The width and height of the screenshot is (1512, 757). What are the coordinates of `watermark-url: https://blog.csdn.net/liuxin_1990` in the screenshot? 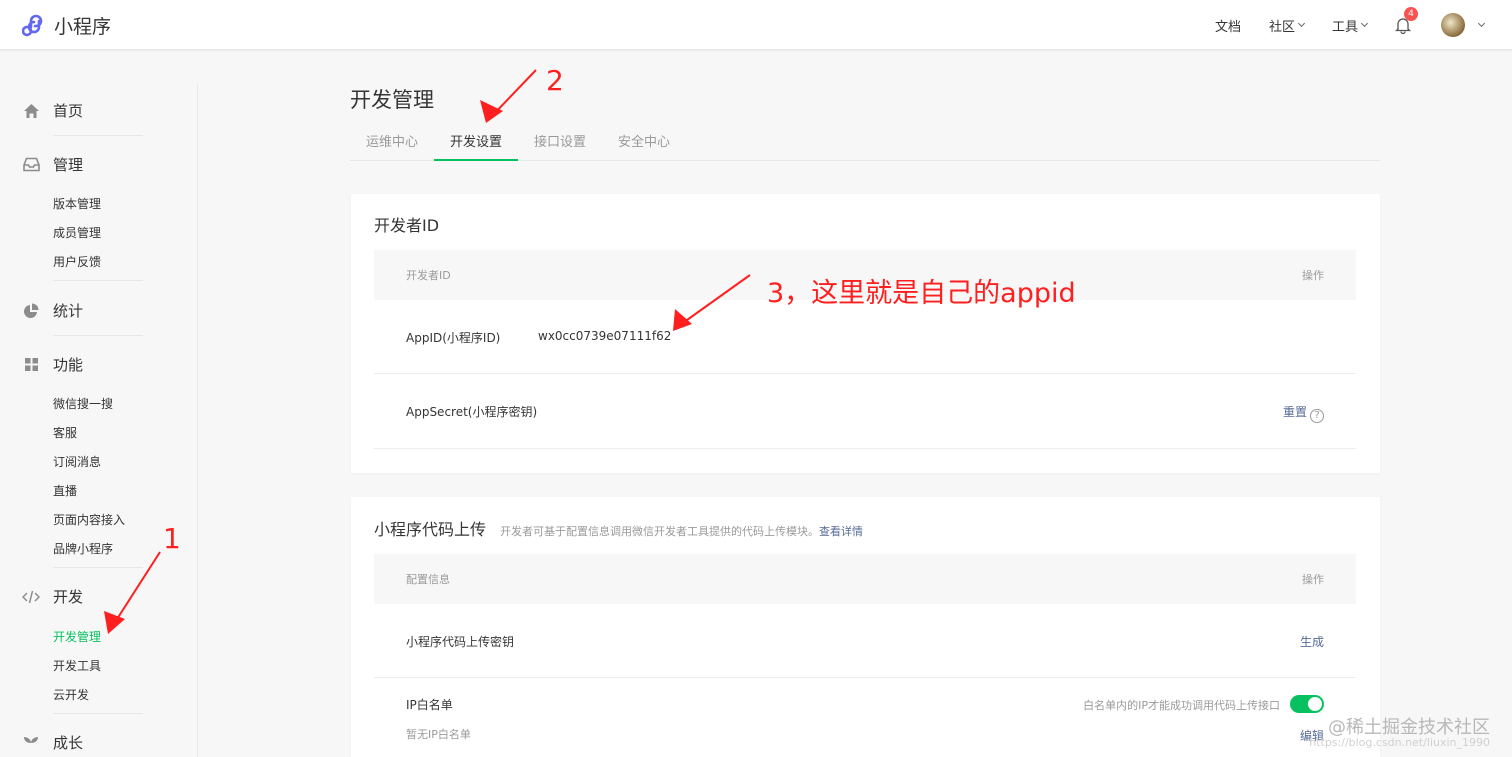 It's located at (1399, 742).